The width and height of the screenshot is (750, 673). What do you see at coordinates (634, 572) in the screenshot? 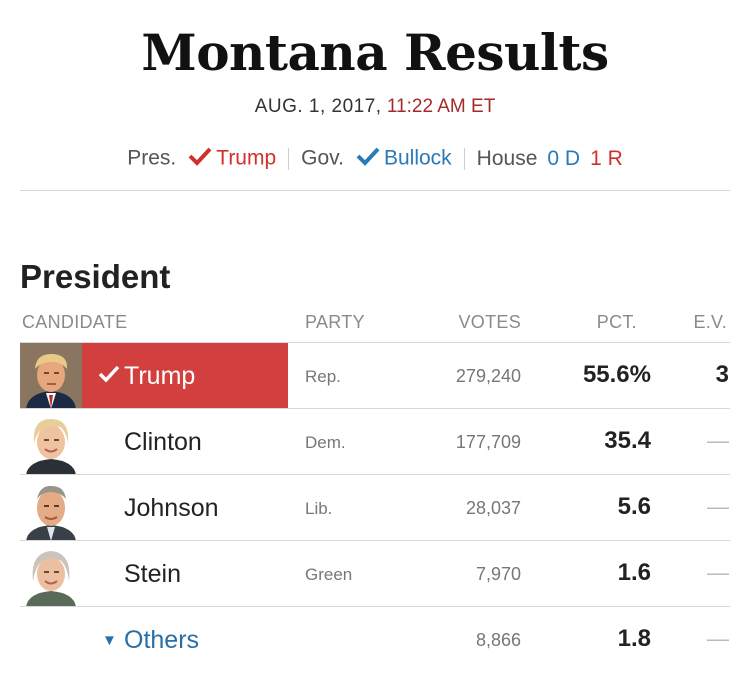
I see `percent: 1.6` at bounding box center [634, 572].